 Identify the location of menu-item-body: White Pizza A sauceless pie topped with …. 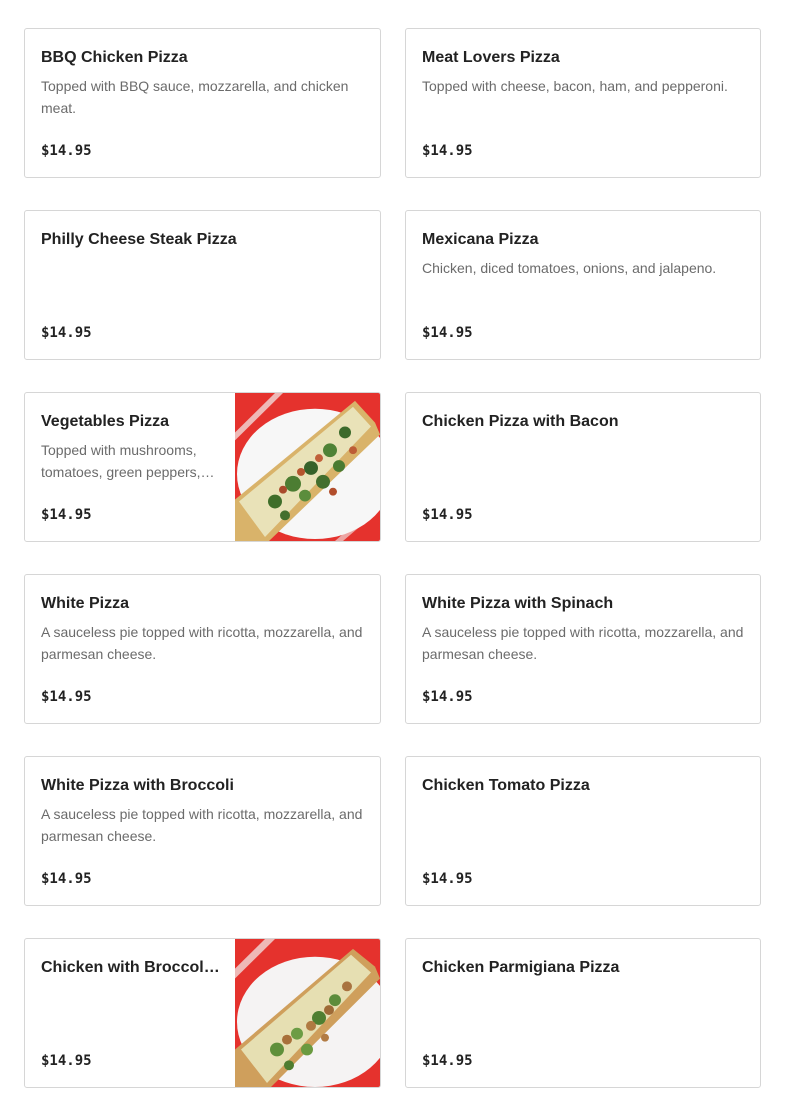
(202, 650).